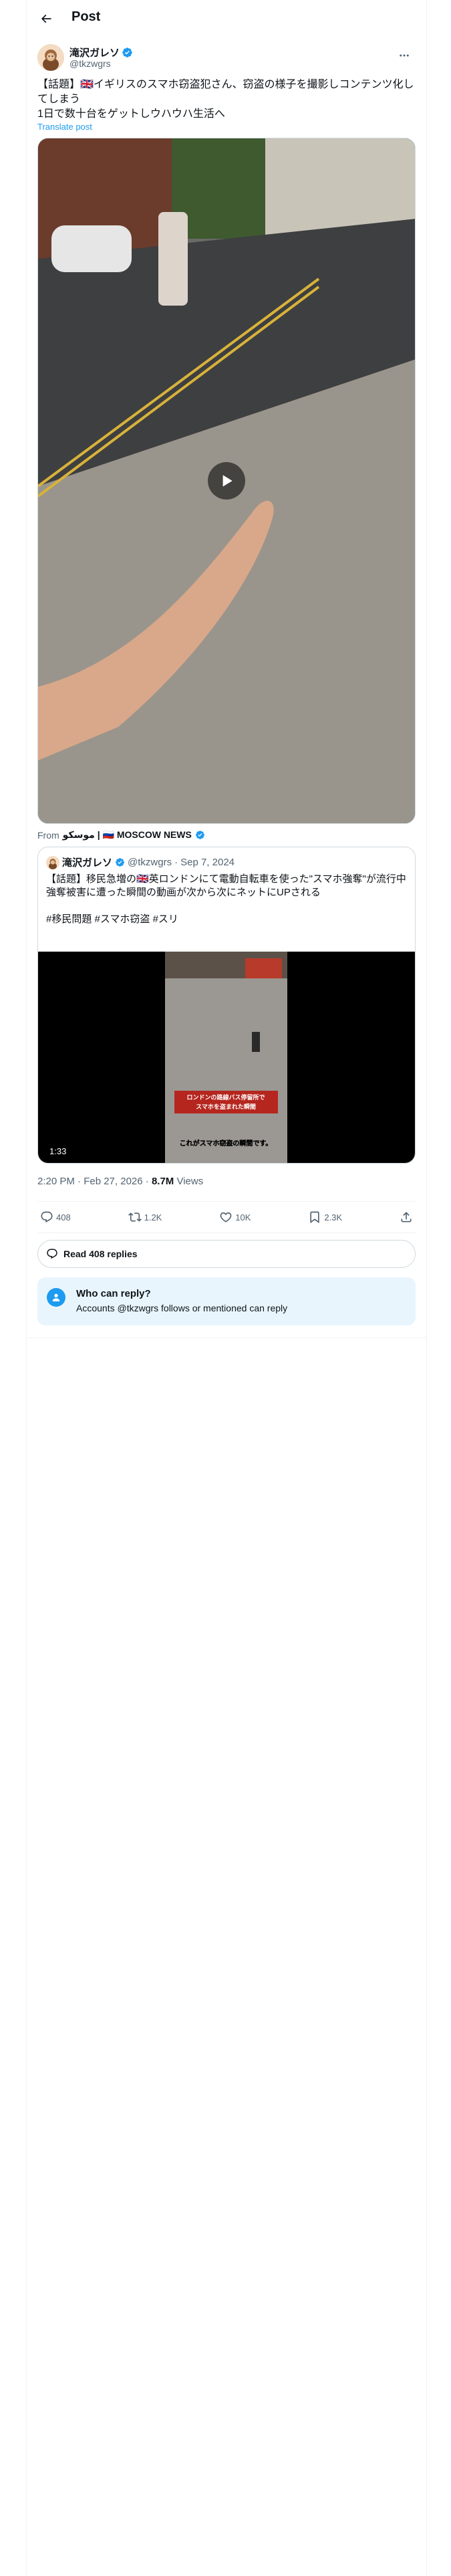  I want to click on reply-button: 408, so click(55, 1217).